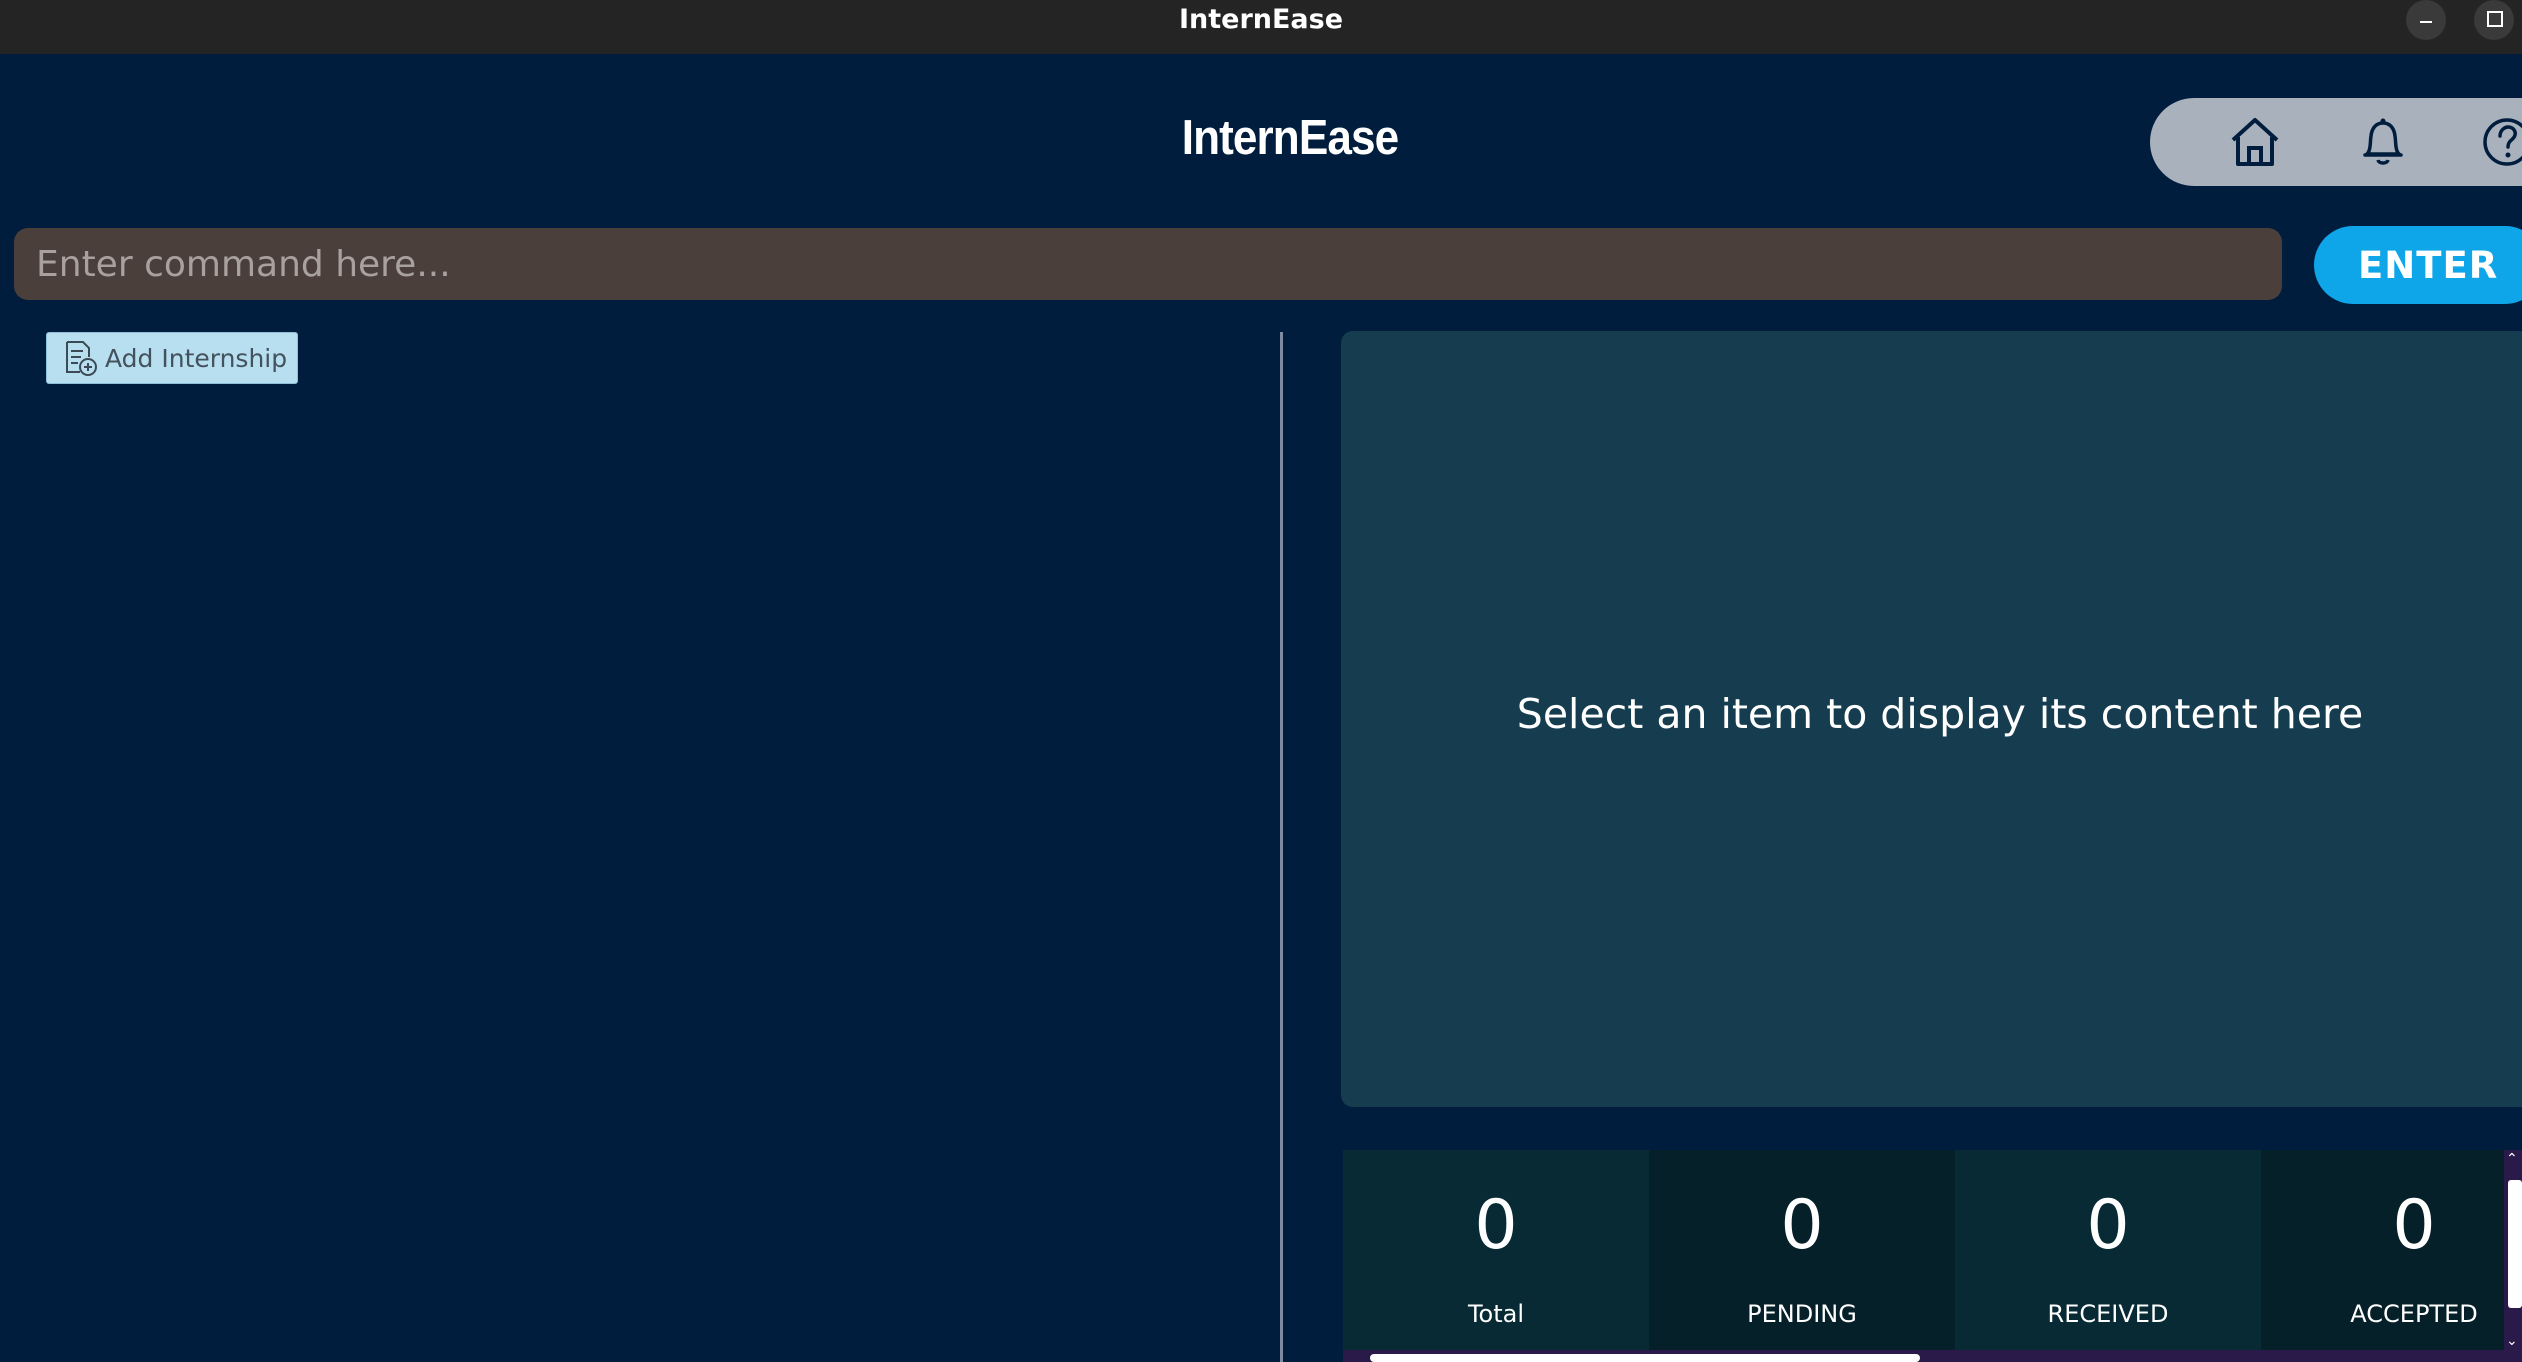 Image resolution: width=2522 pixels, height=1362 pixels. Describe the element at coordinates (2414, 1314) in the screenshot. I see `stat-accepted-label: ACCEPTED` at that location.